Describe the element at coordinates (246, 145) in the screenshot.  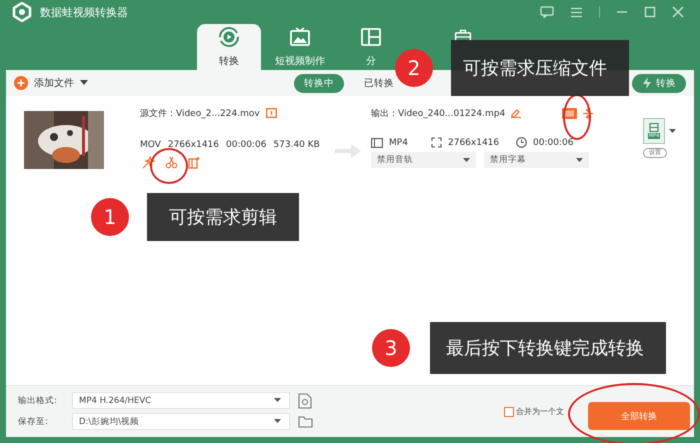
I see `file-meta: 00:00:06` at that location.